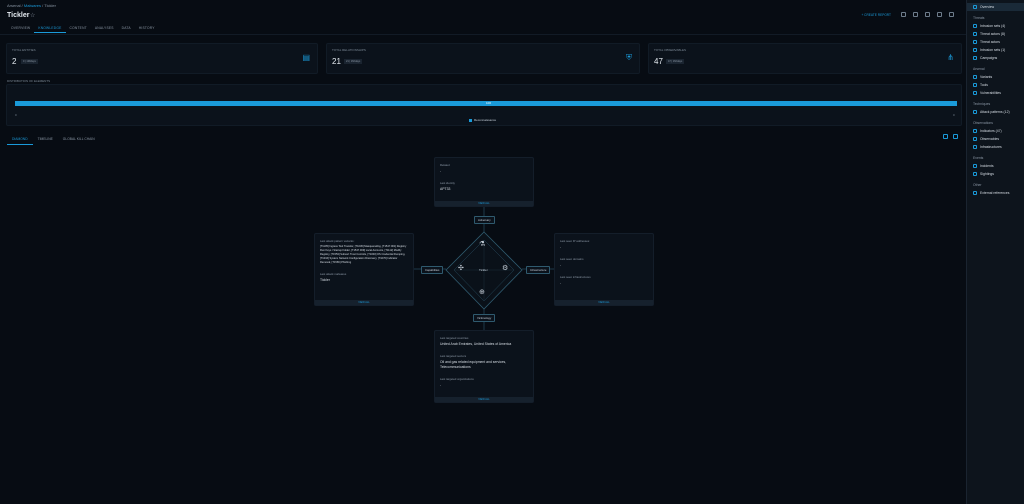 The width and height of the screenshot is (1024, 504). I want to click on variant-icon, so click(975, 77).